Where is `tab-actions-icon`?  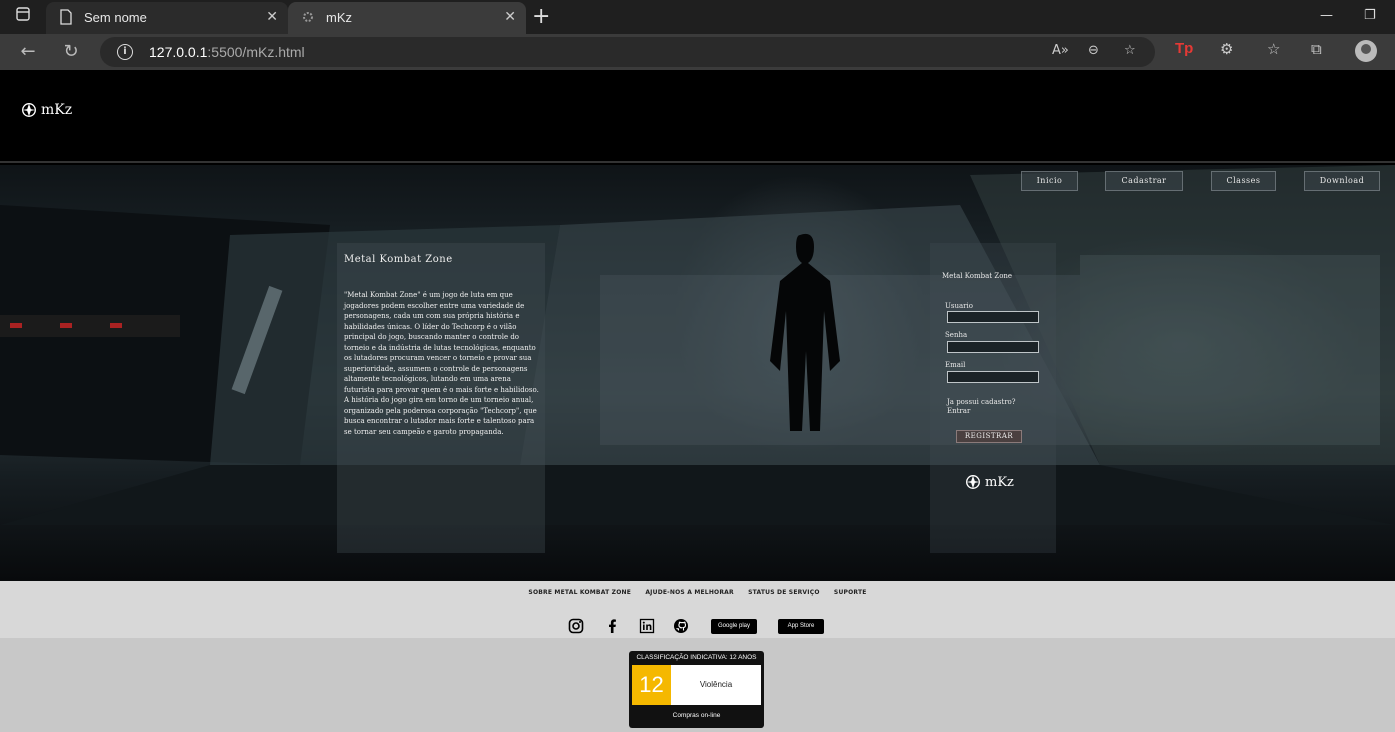 tab-actions-icon is located at coordinates (23, 17).